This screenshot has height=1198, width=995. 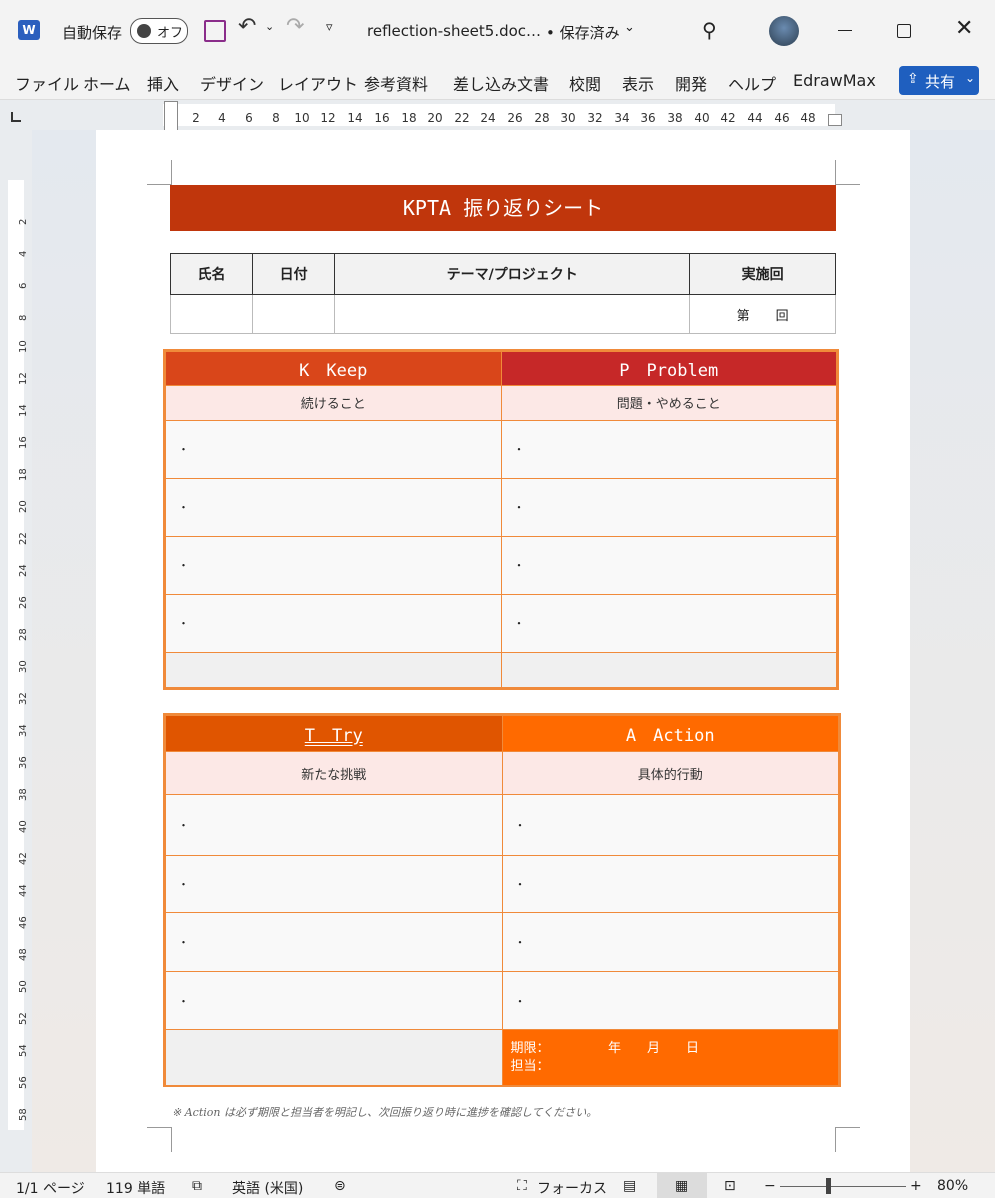 I want to click on minimize-icon, so click(x=845, y=30).